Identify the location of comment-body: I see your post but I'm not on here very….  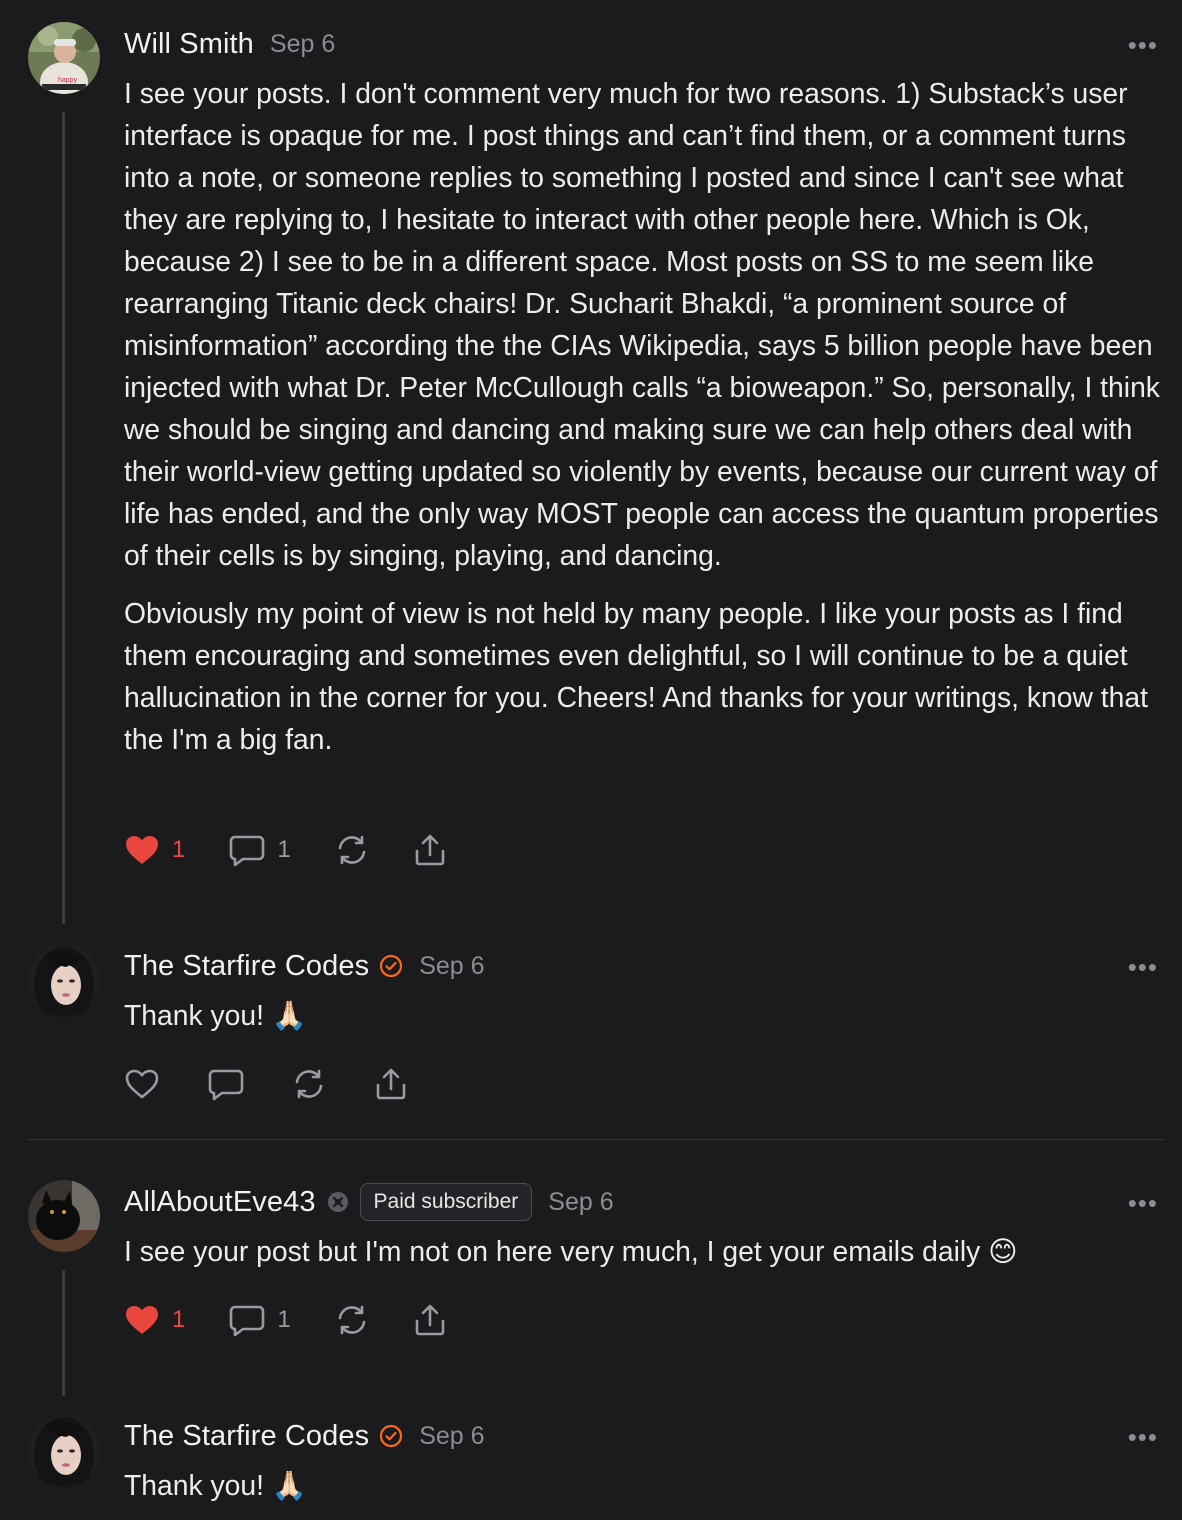
(571, 1251).